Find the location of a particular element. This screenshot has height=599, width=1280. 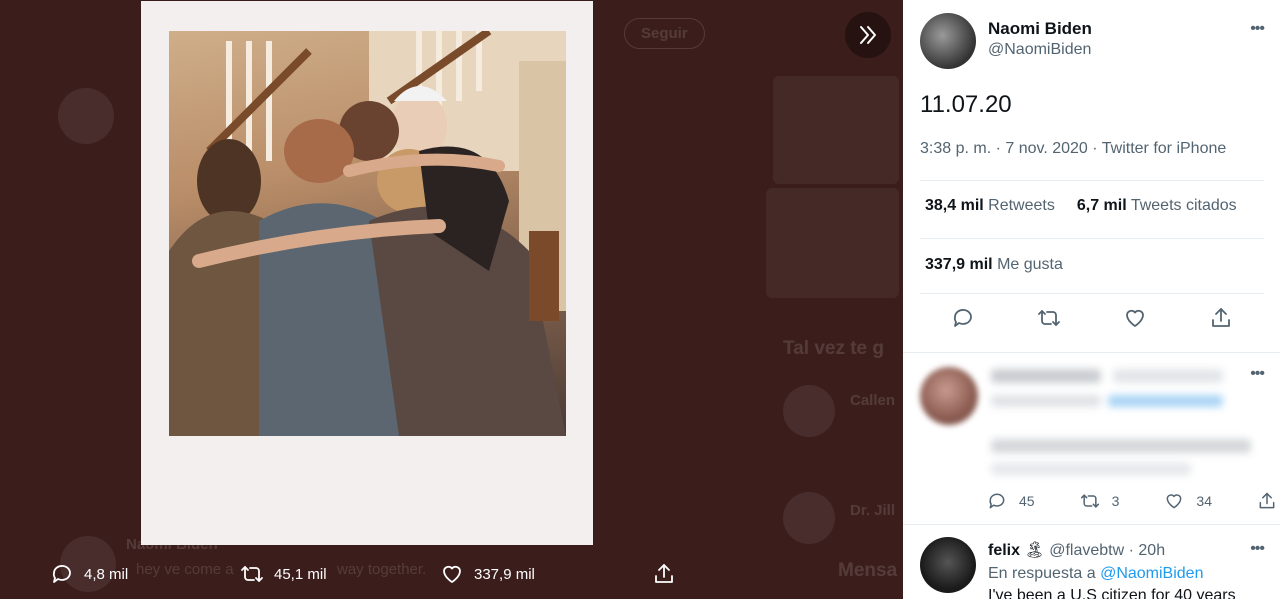

reply-prefix: En respuesta a is located at coordinates (1042, 573).